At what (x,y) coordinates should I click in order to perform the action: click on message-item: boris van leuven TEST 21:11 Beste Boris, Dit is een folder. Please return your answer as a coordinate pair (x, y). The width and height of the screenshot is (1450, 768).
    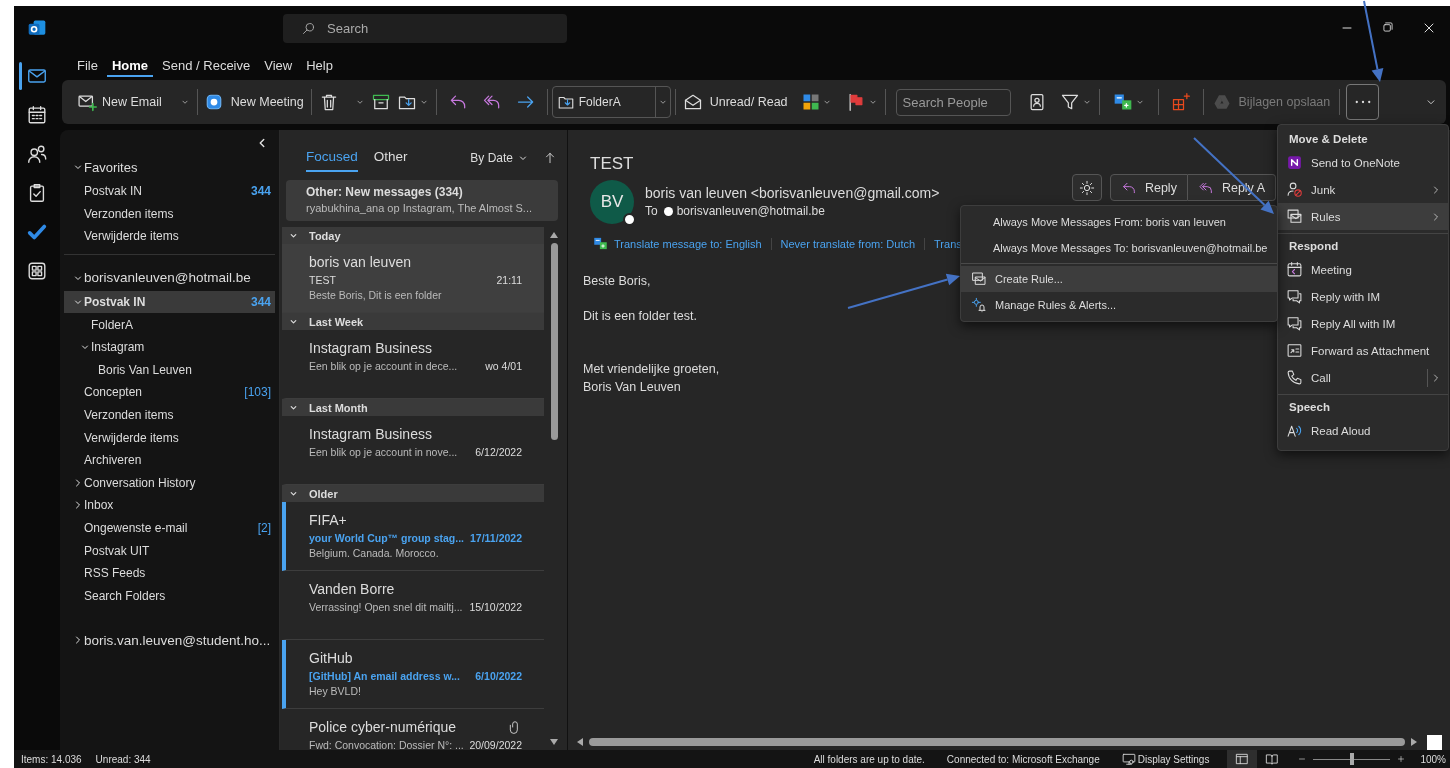
    Looking at the image, I should click on (413, 278).